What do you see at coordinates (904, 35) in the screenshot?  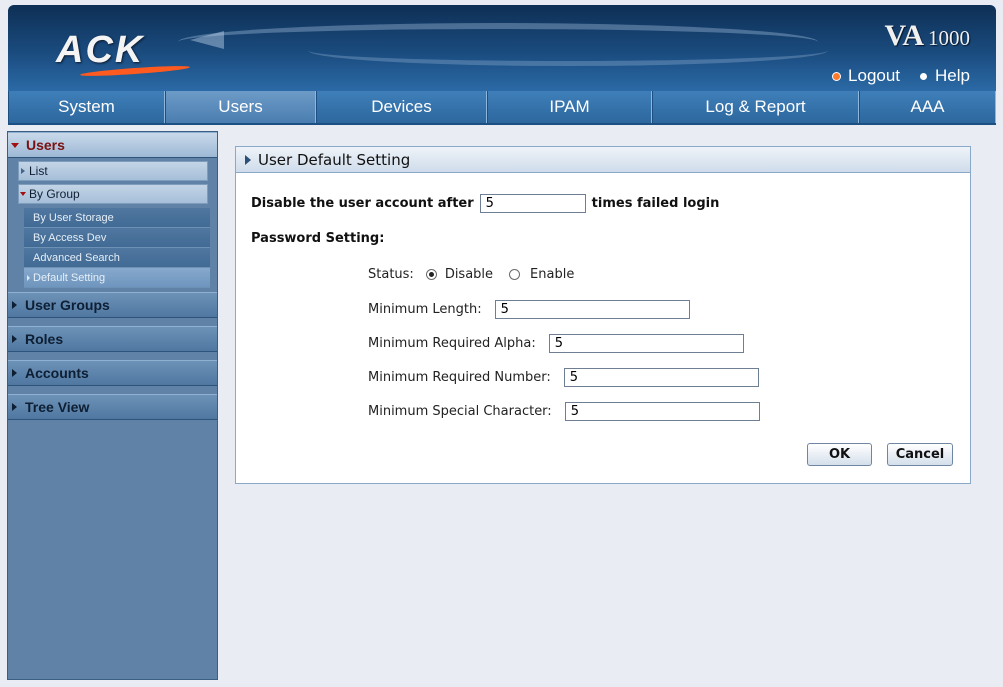 I see `product-name-text: VA` at bounding box center [904, 35].